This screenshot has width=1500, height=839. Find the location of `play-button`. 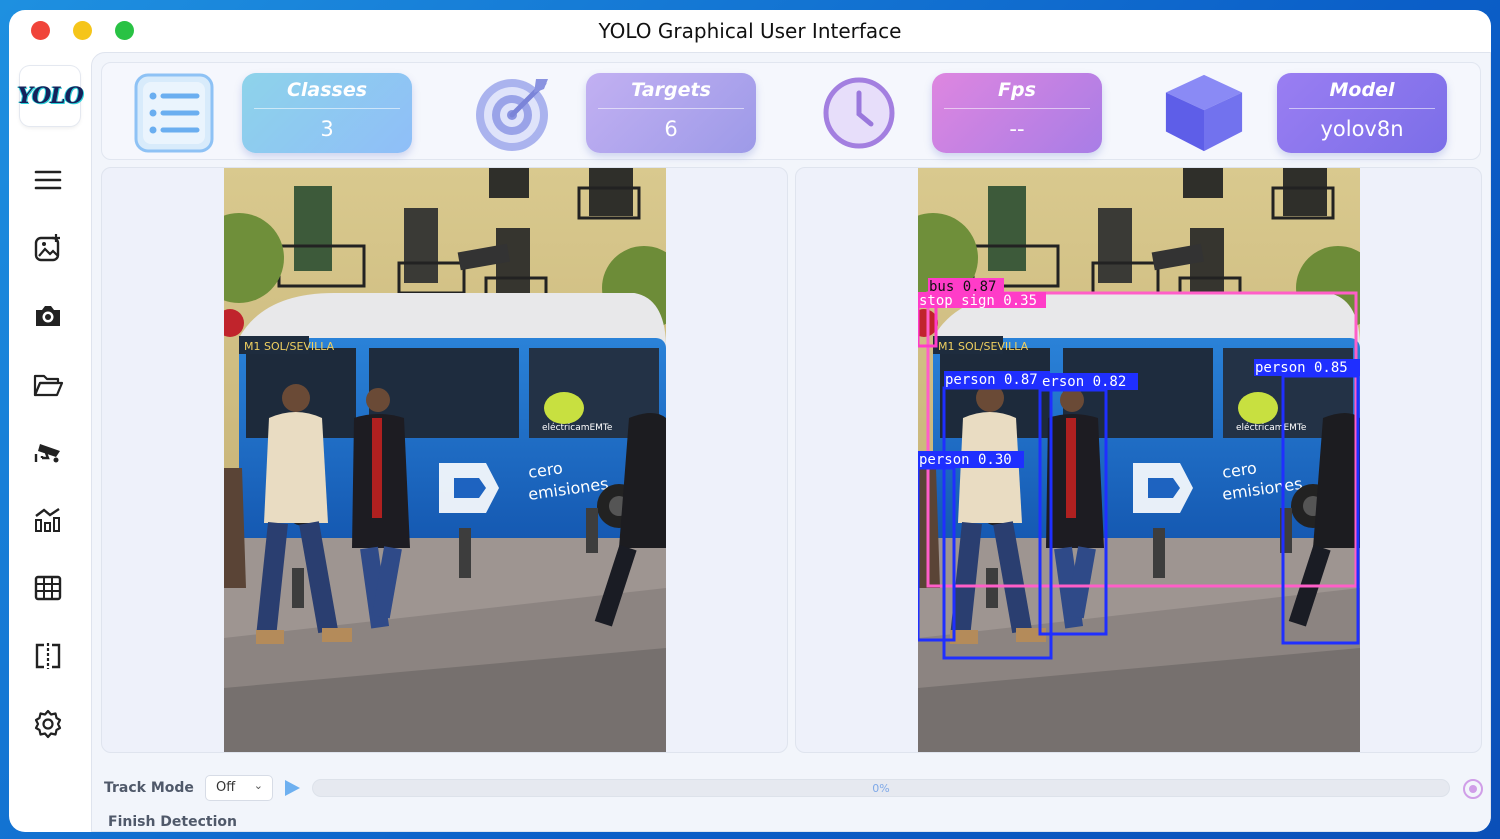

play-button is located at coordinates (292, 790).